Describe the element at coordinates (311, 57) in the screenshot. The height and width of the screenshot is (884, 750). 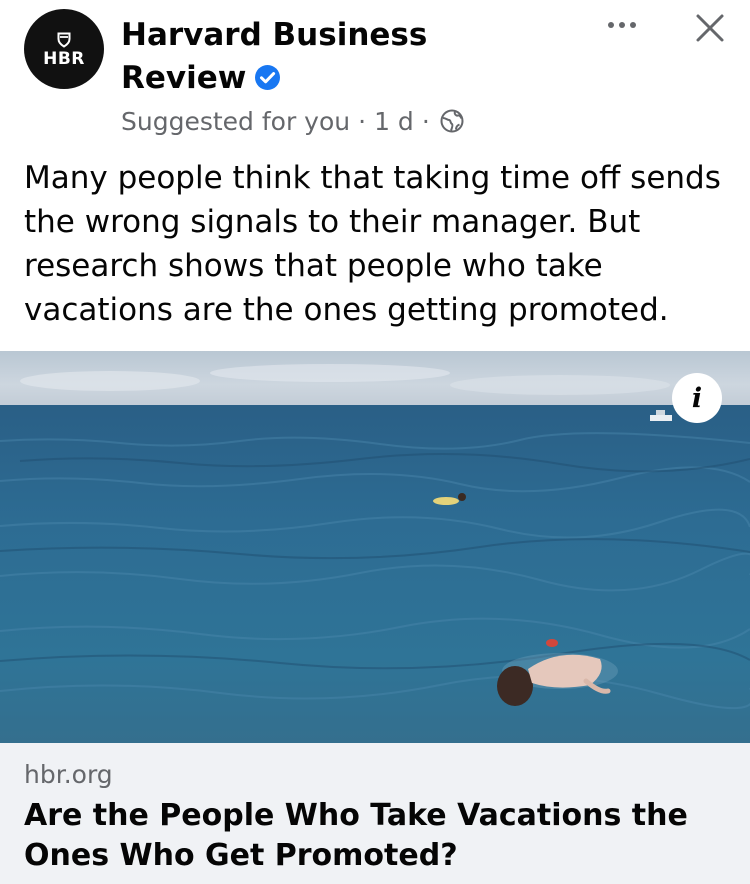
I see `page-name: Harvard Business Review` at that location.